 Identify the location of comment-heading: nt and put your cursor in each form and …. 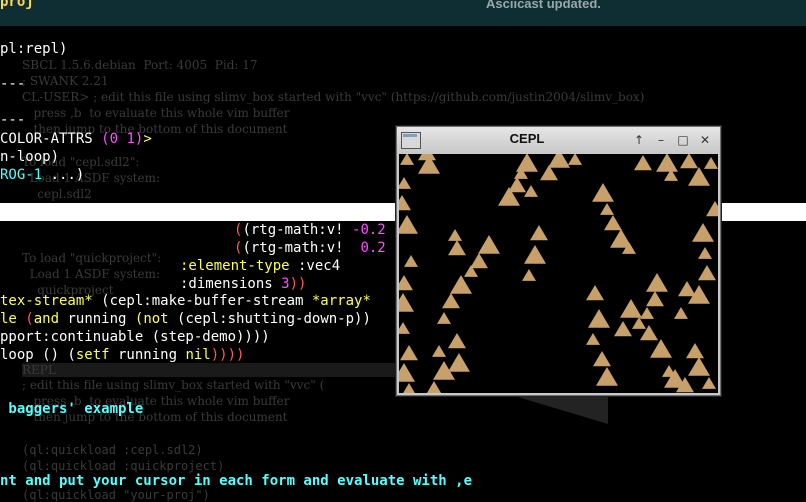
(236, 481).